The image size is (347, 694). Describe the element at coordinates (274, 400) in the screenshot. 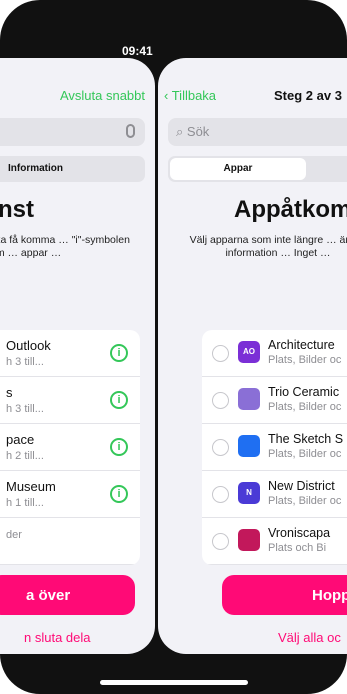

I see `list-item: Trio Ceramic Plats, Bilder oc` at that location.